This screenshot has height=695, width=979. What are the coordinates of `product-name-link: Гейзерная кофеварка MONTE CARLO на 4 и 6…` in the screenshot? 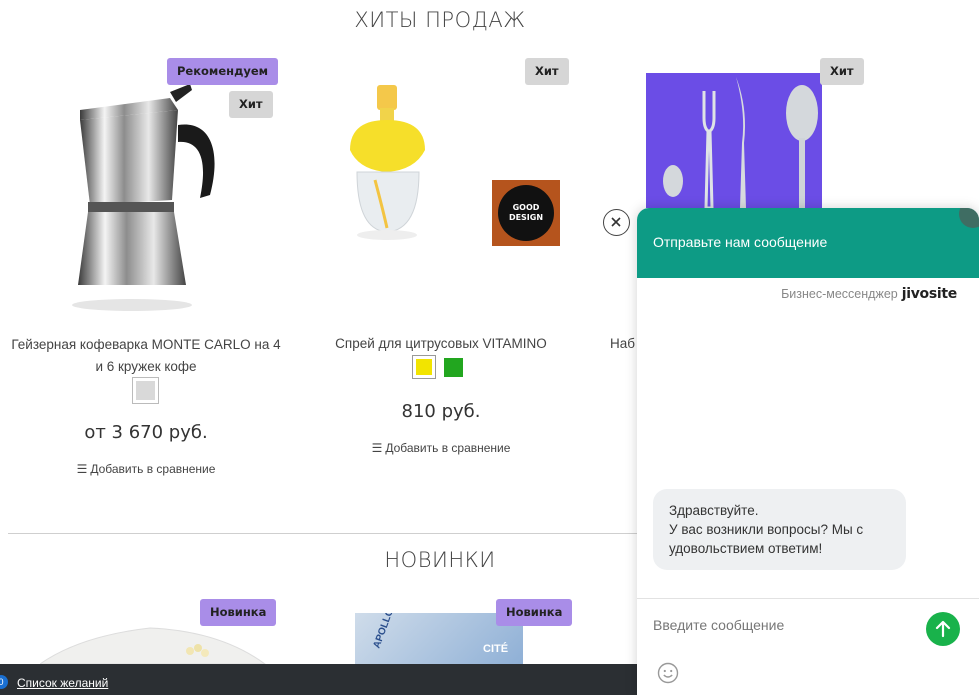 It's located at (146, 356).